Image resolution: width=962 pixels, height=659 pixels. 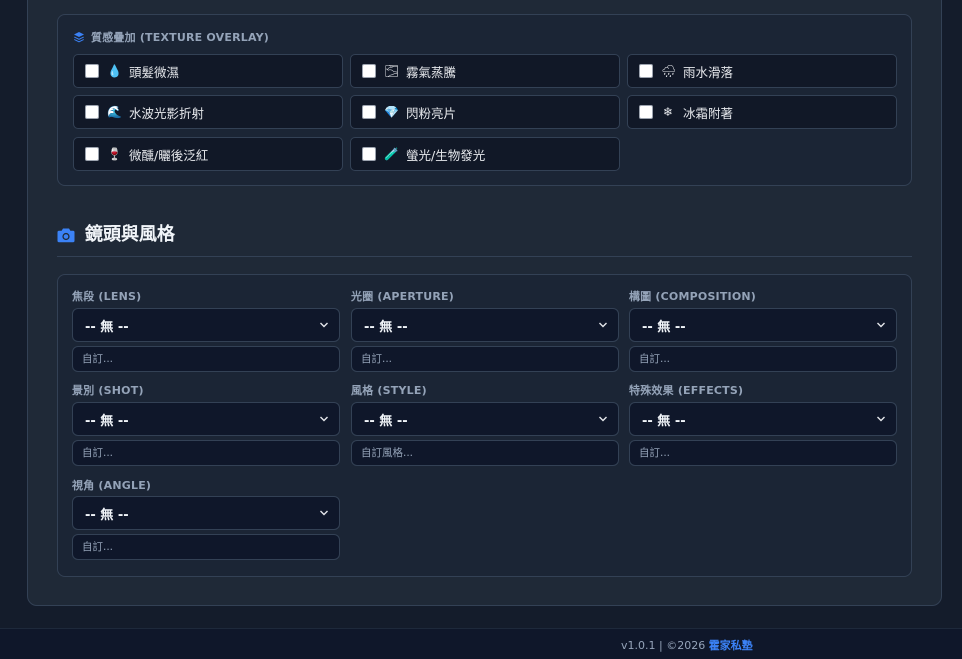 I want to click on angle-select: -- 無 --, so click(x=206, y=513).